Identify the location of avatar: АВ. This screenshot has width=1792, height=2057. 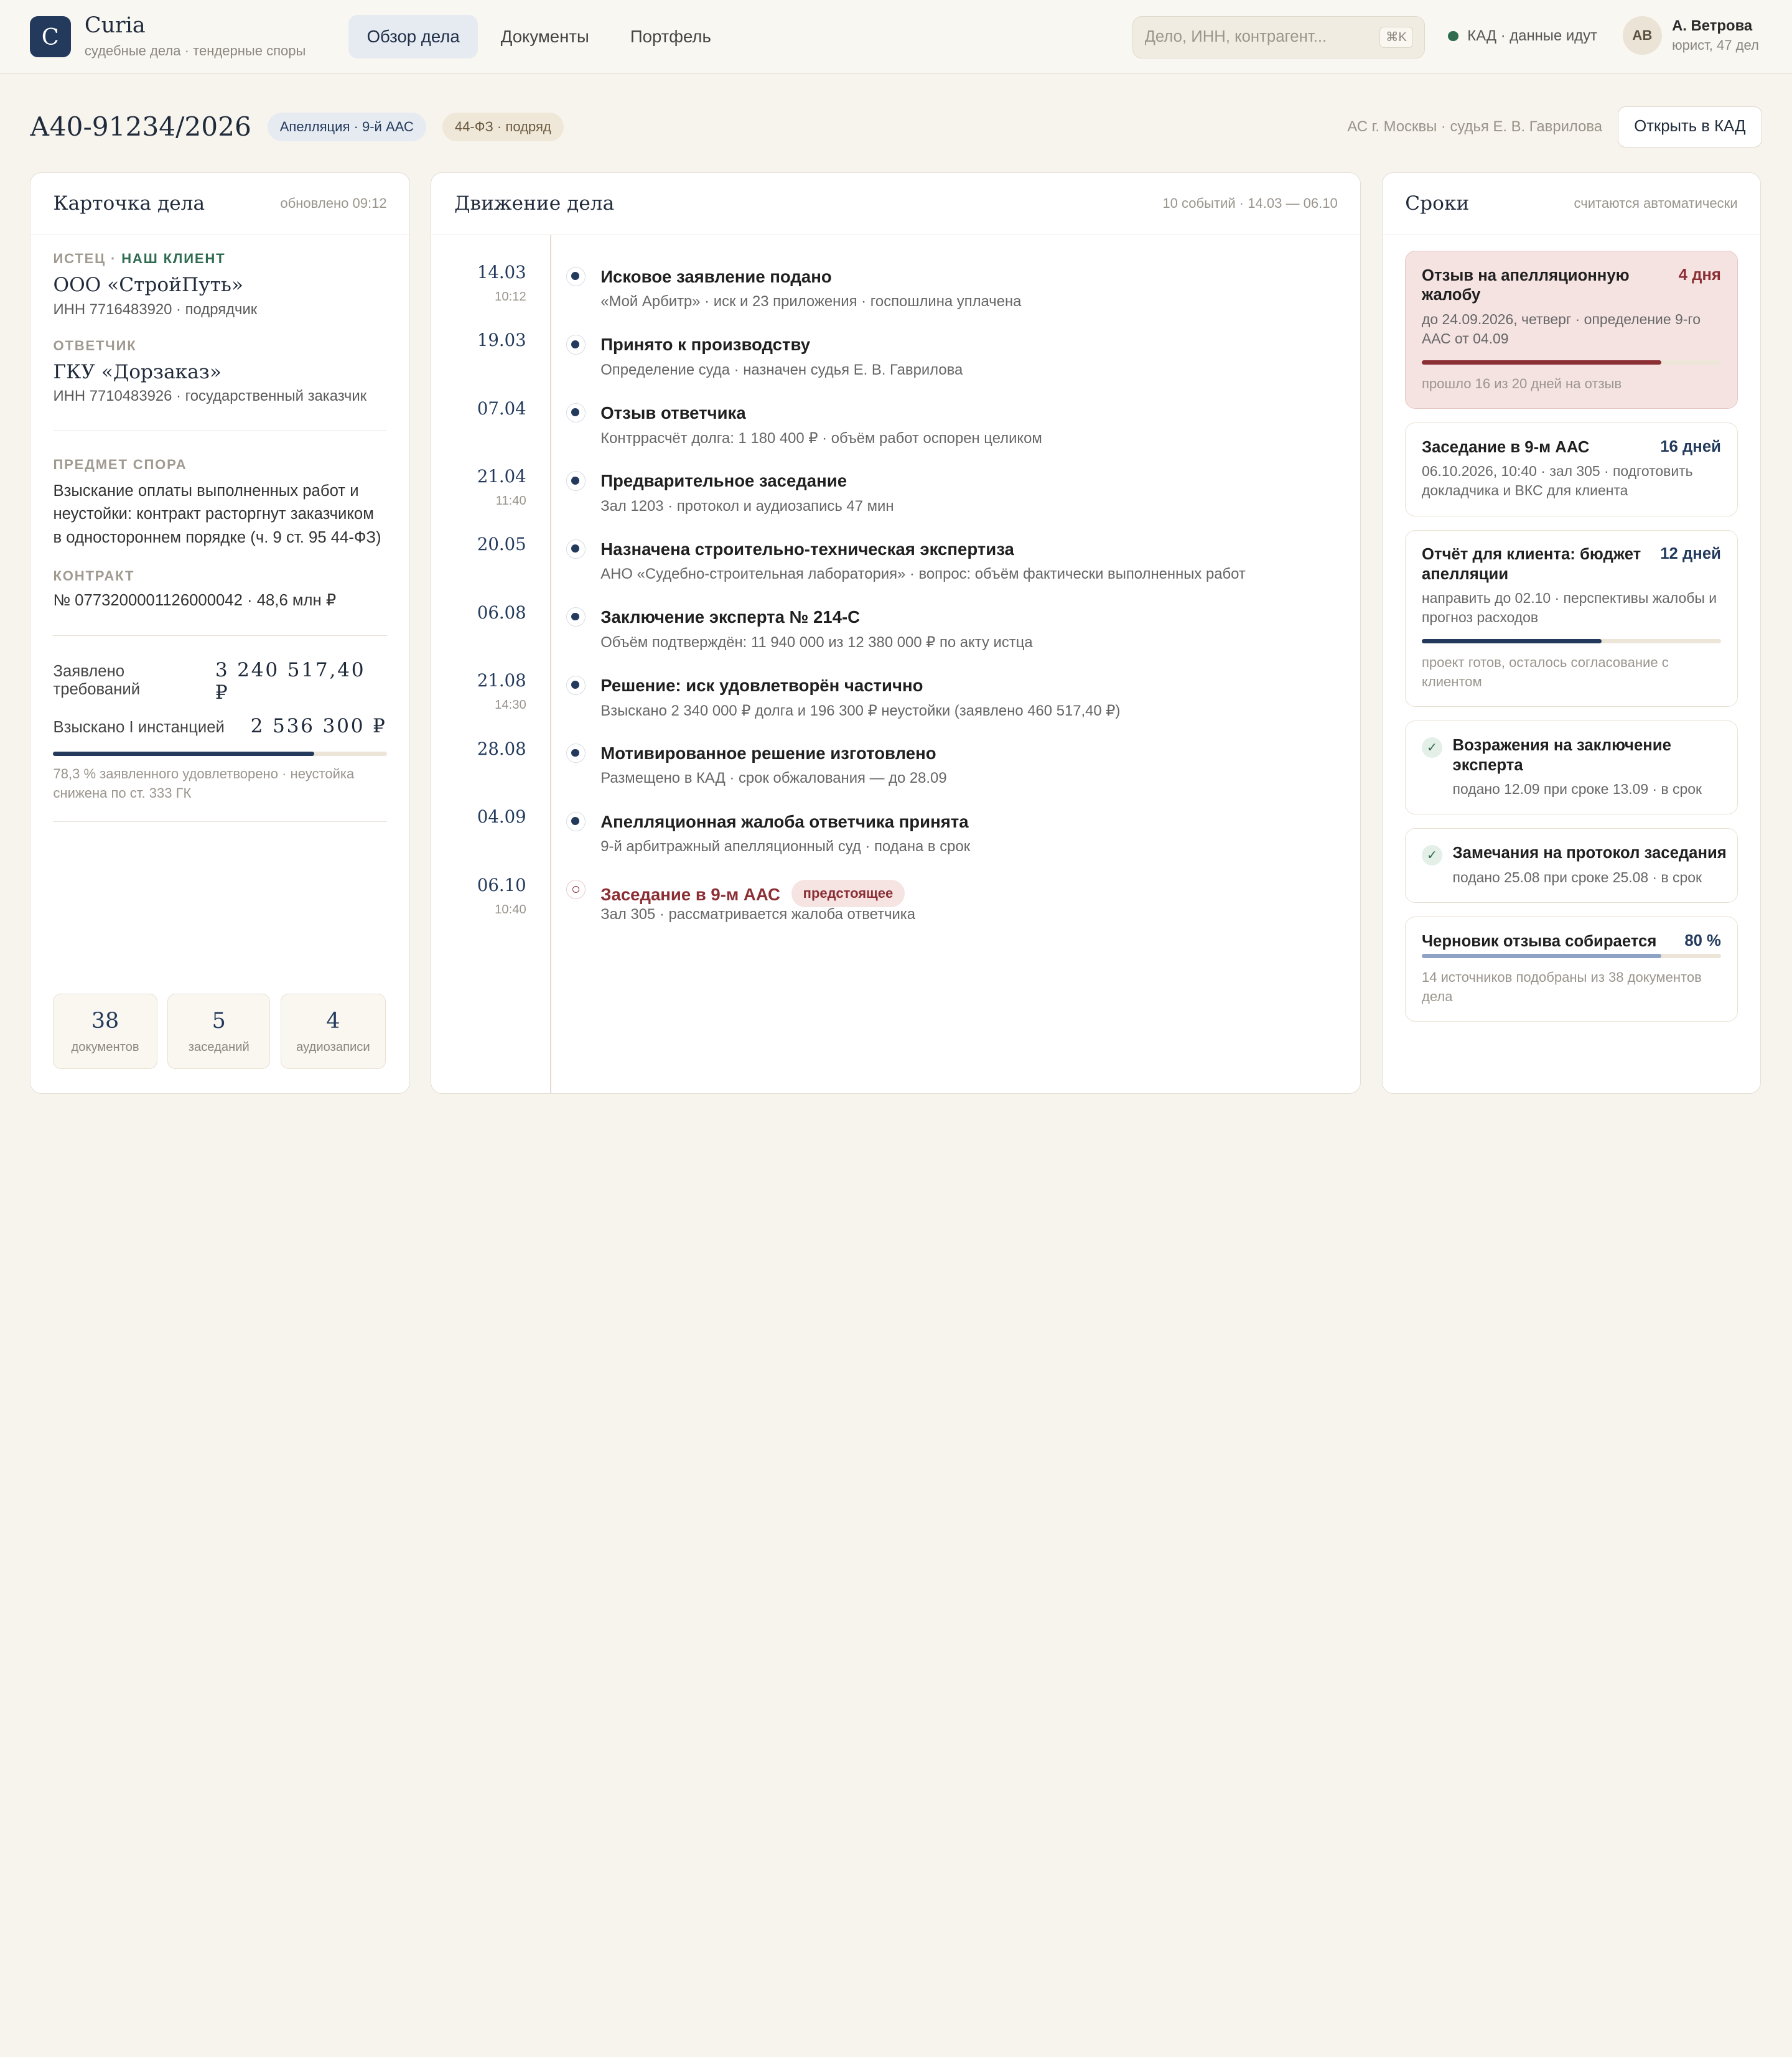
(1643, 35).